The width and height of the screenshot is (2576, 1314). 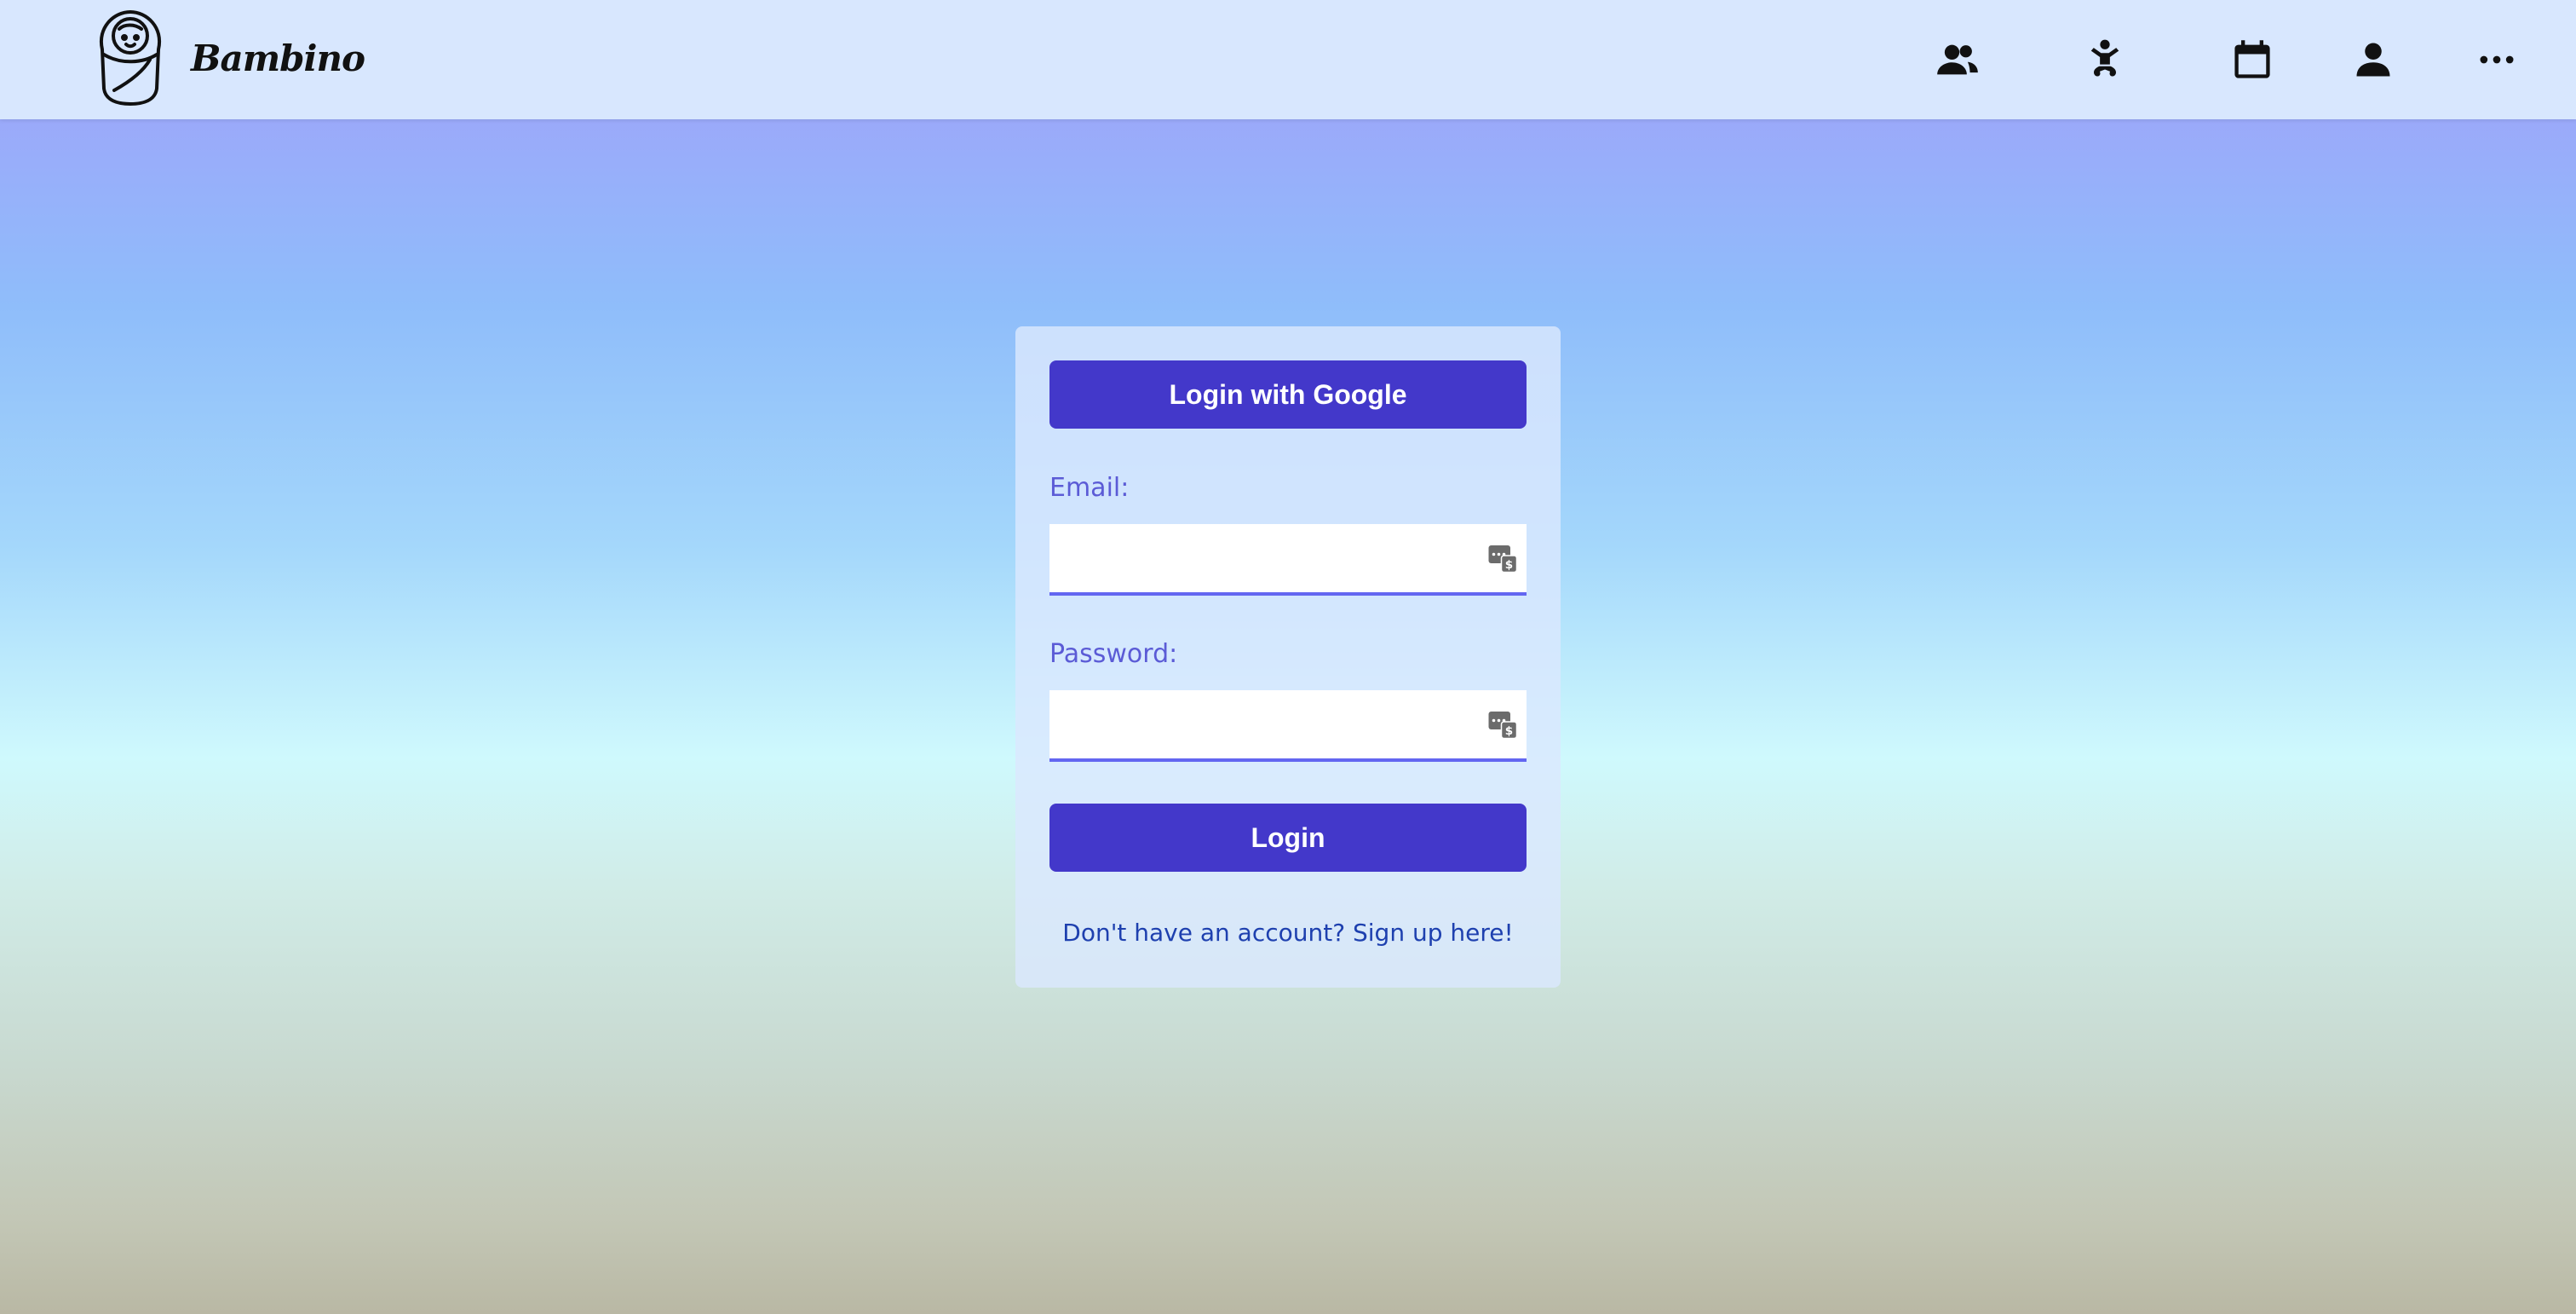 I want to click on baby-logo-icon, so click(x=131, y=58).